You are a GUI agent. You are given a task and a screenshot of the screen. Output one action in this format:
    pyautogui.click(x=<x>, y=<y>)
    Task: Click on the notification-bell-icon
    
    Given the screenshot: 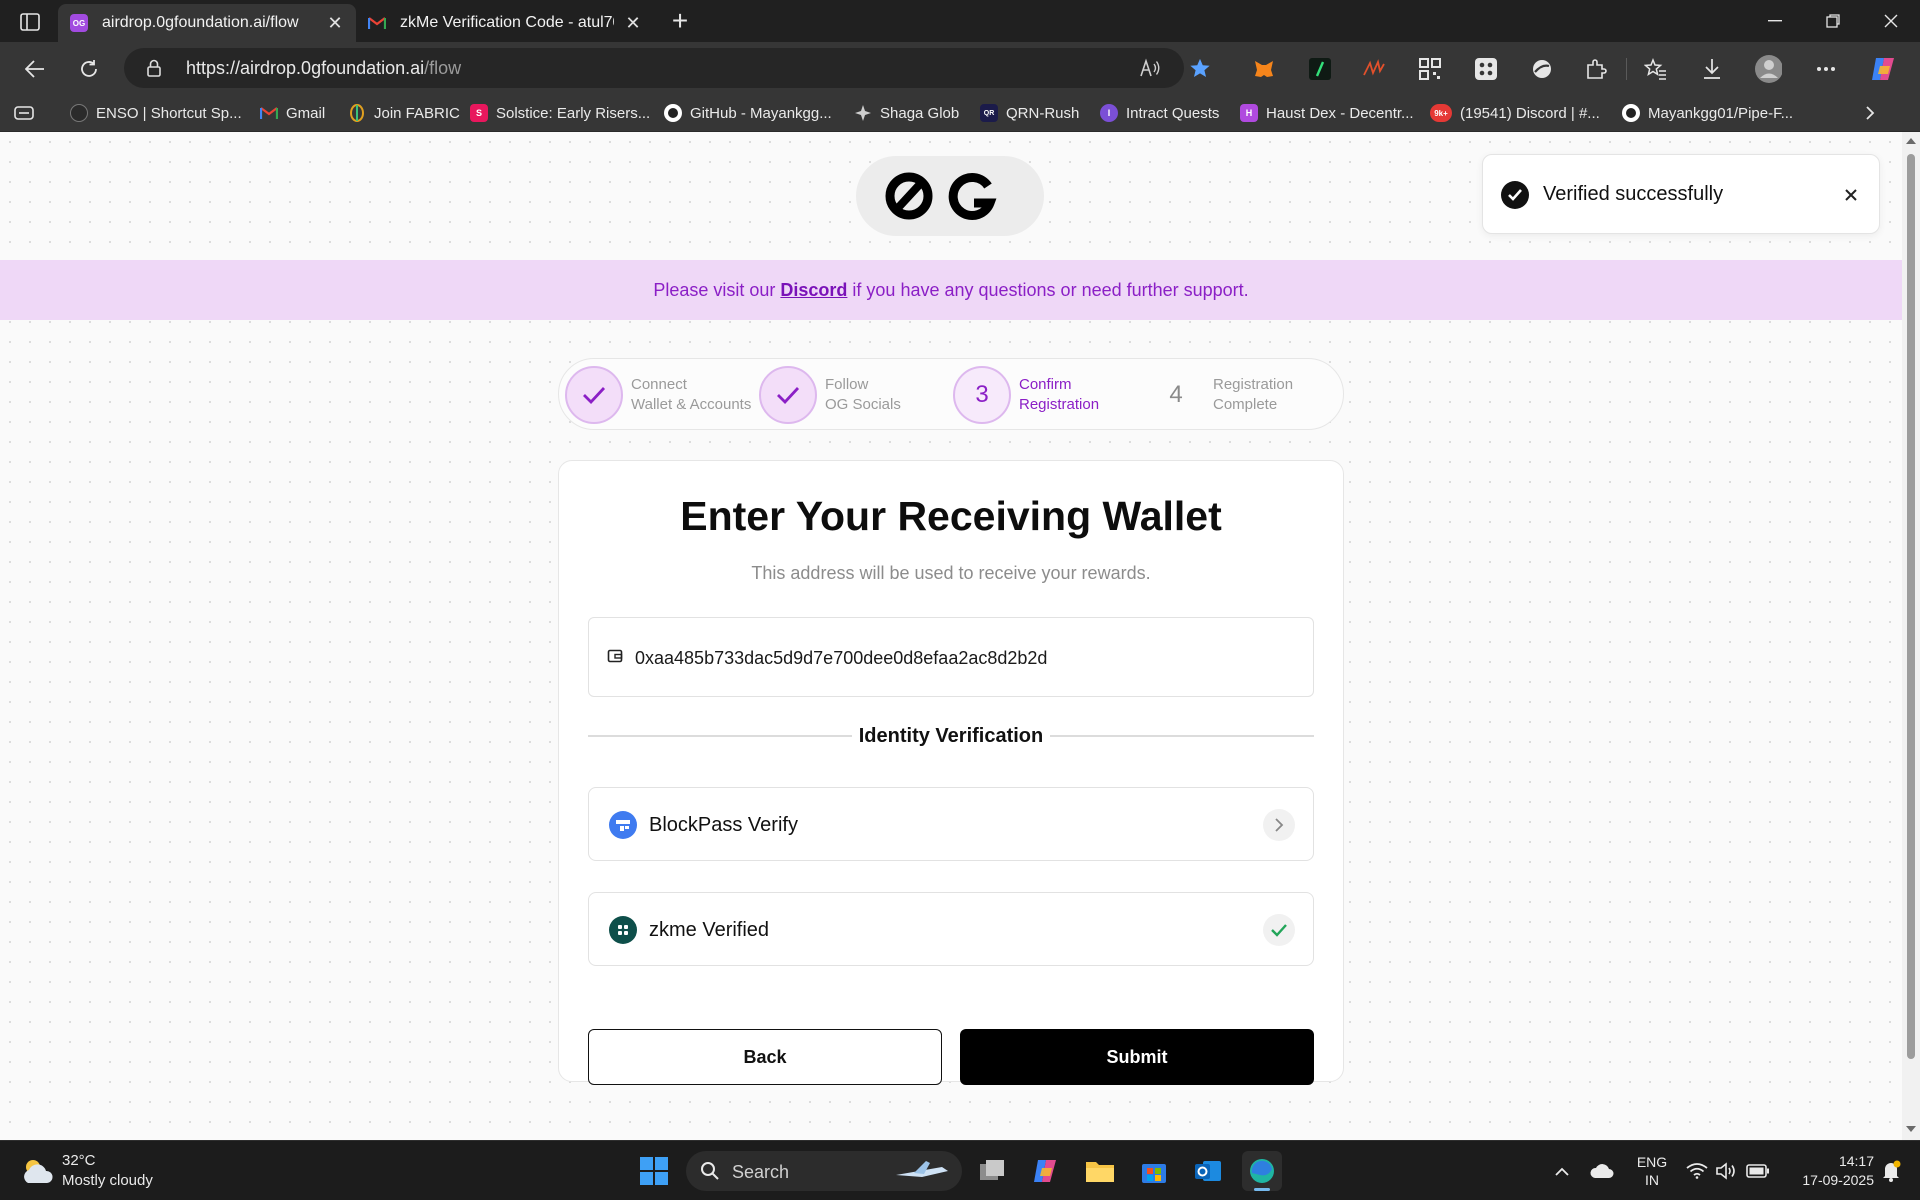 What is the action you would take?
    pyautogui.click(x=1891, y=1171)
    